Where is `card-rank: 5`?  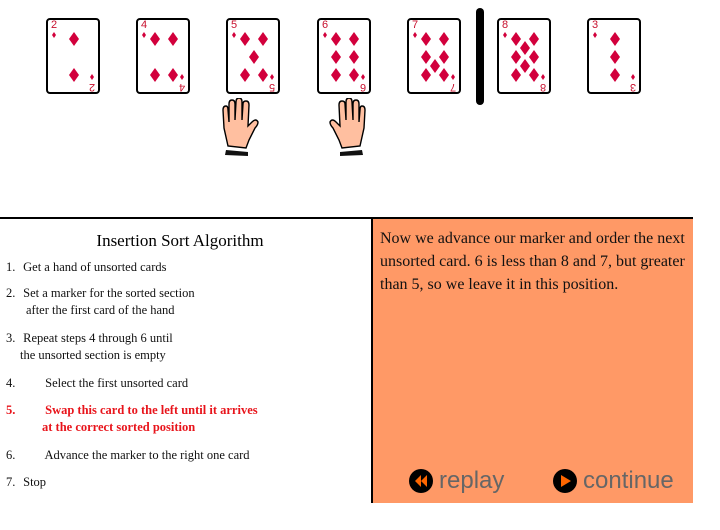
card-rank: 5 is located at coordinates (234, 25).